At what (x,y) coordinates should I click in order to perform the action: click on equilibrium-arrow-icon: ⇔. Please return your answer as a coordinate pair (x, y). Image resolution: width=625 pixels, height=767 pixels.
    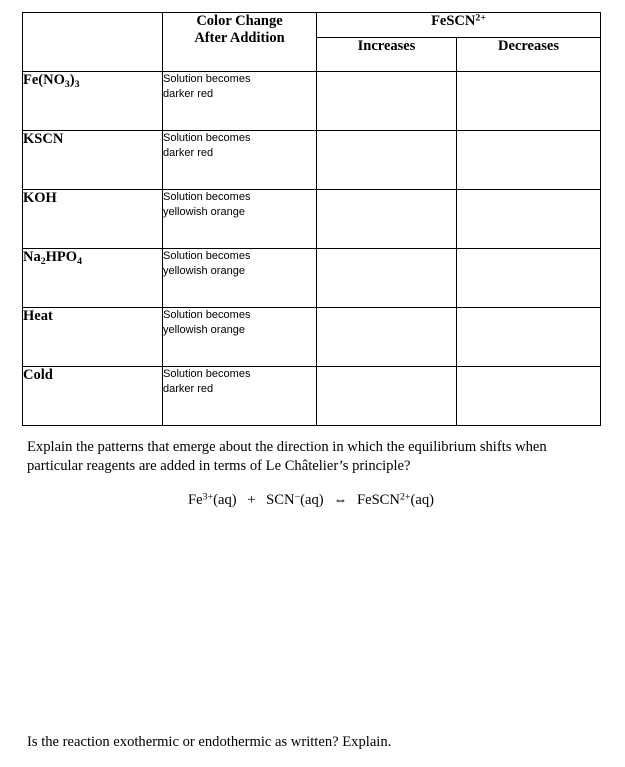
    Looking at the image, I should click on (340, 500).